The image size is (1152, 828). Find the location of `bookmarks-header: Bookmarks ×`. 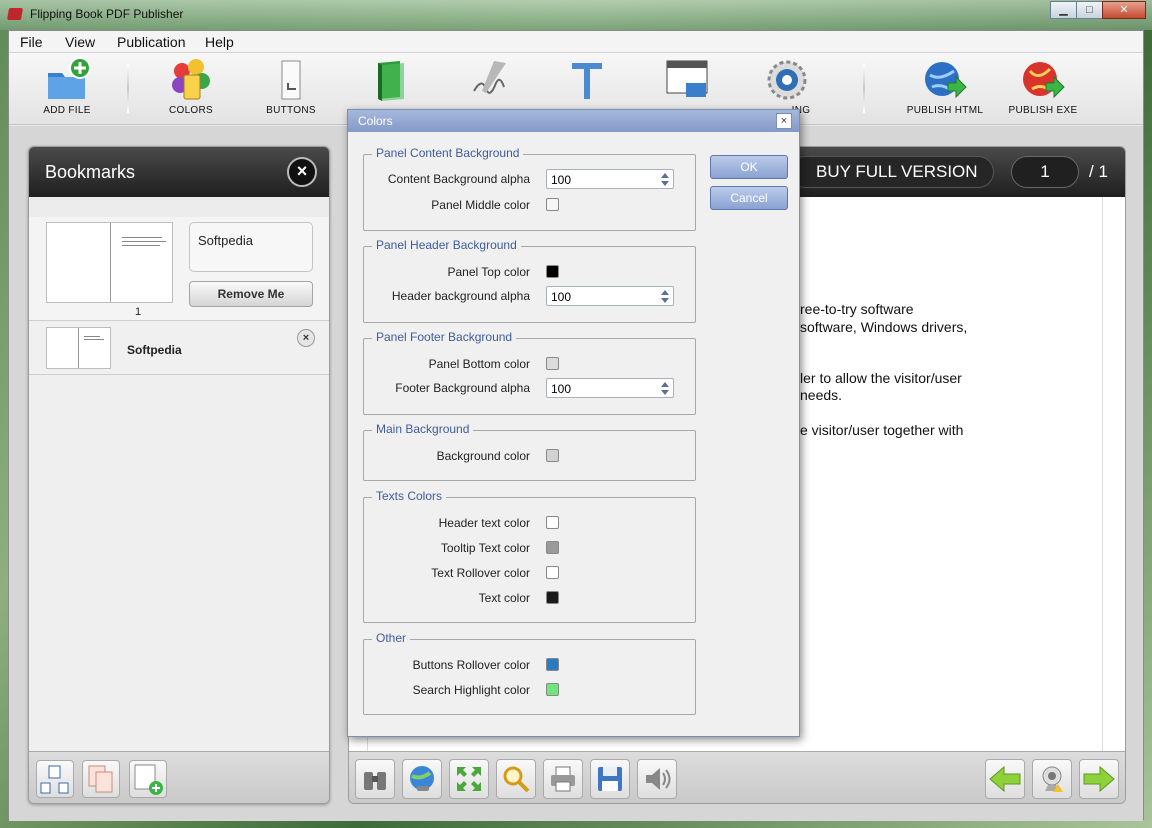

bookmarks-header: Bookmarks × is located at coordinates (179, 172).